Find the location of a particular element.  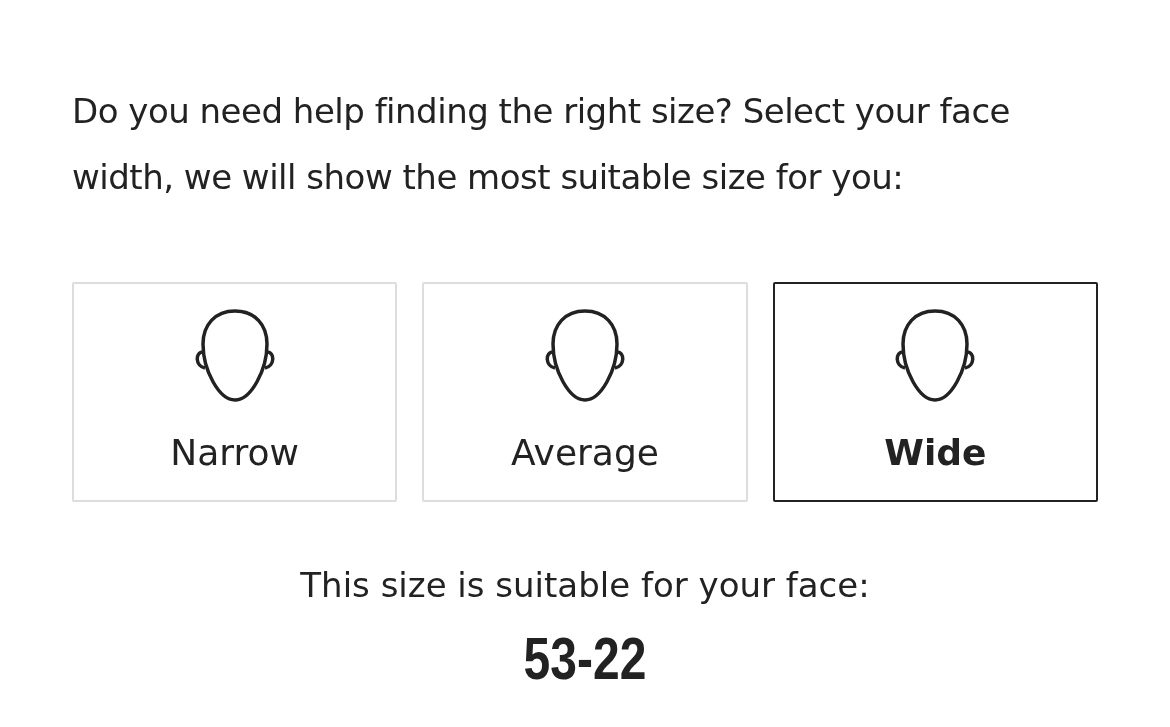

face-width-option: Narrow is located at coordinates (235, 392).